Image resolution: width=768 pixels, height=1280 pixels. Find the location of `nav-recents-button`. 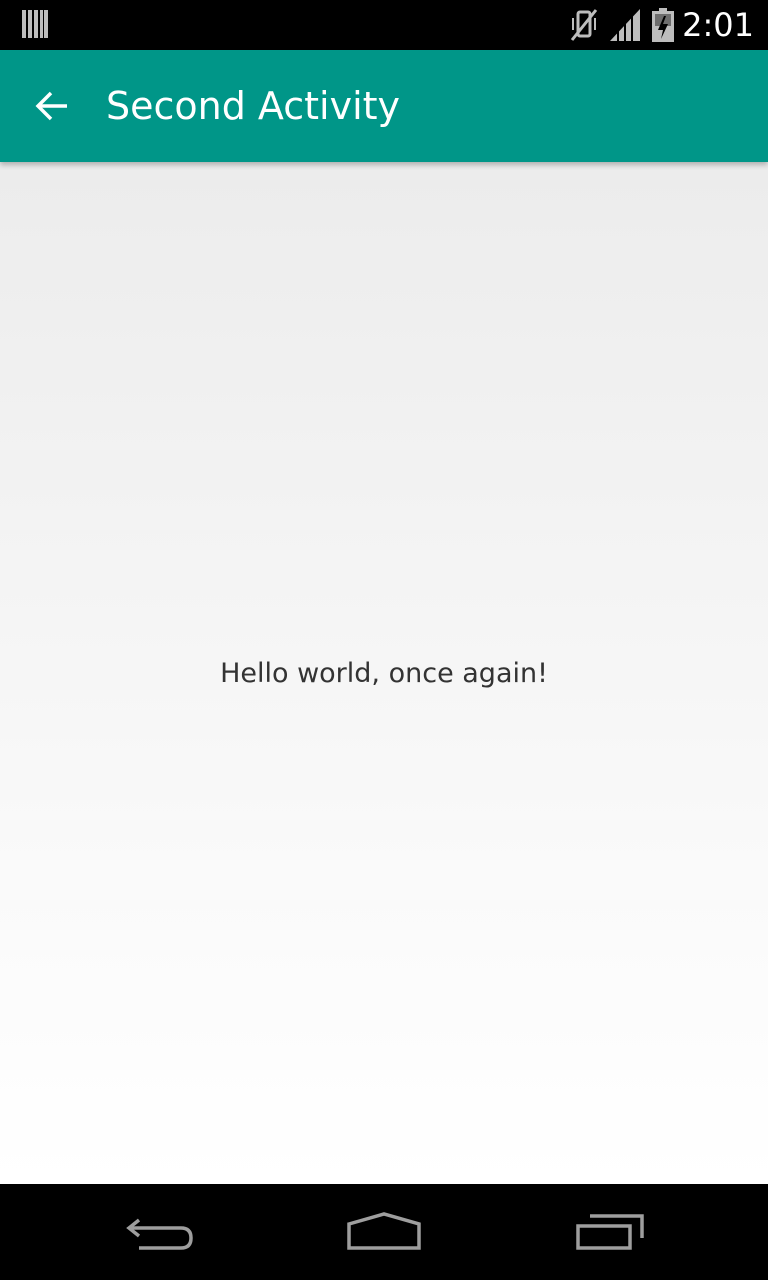

nav-recents-button is located at coordinates (610, 1232).